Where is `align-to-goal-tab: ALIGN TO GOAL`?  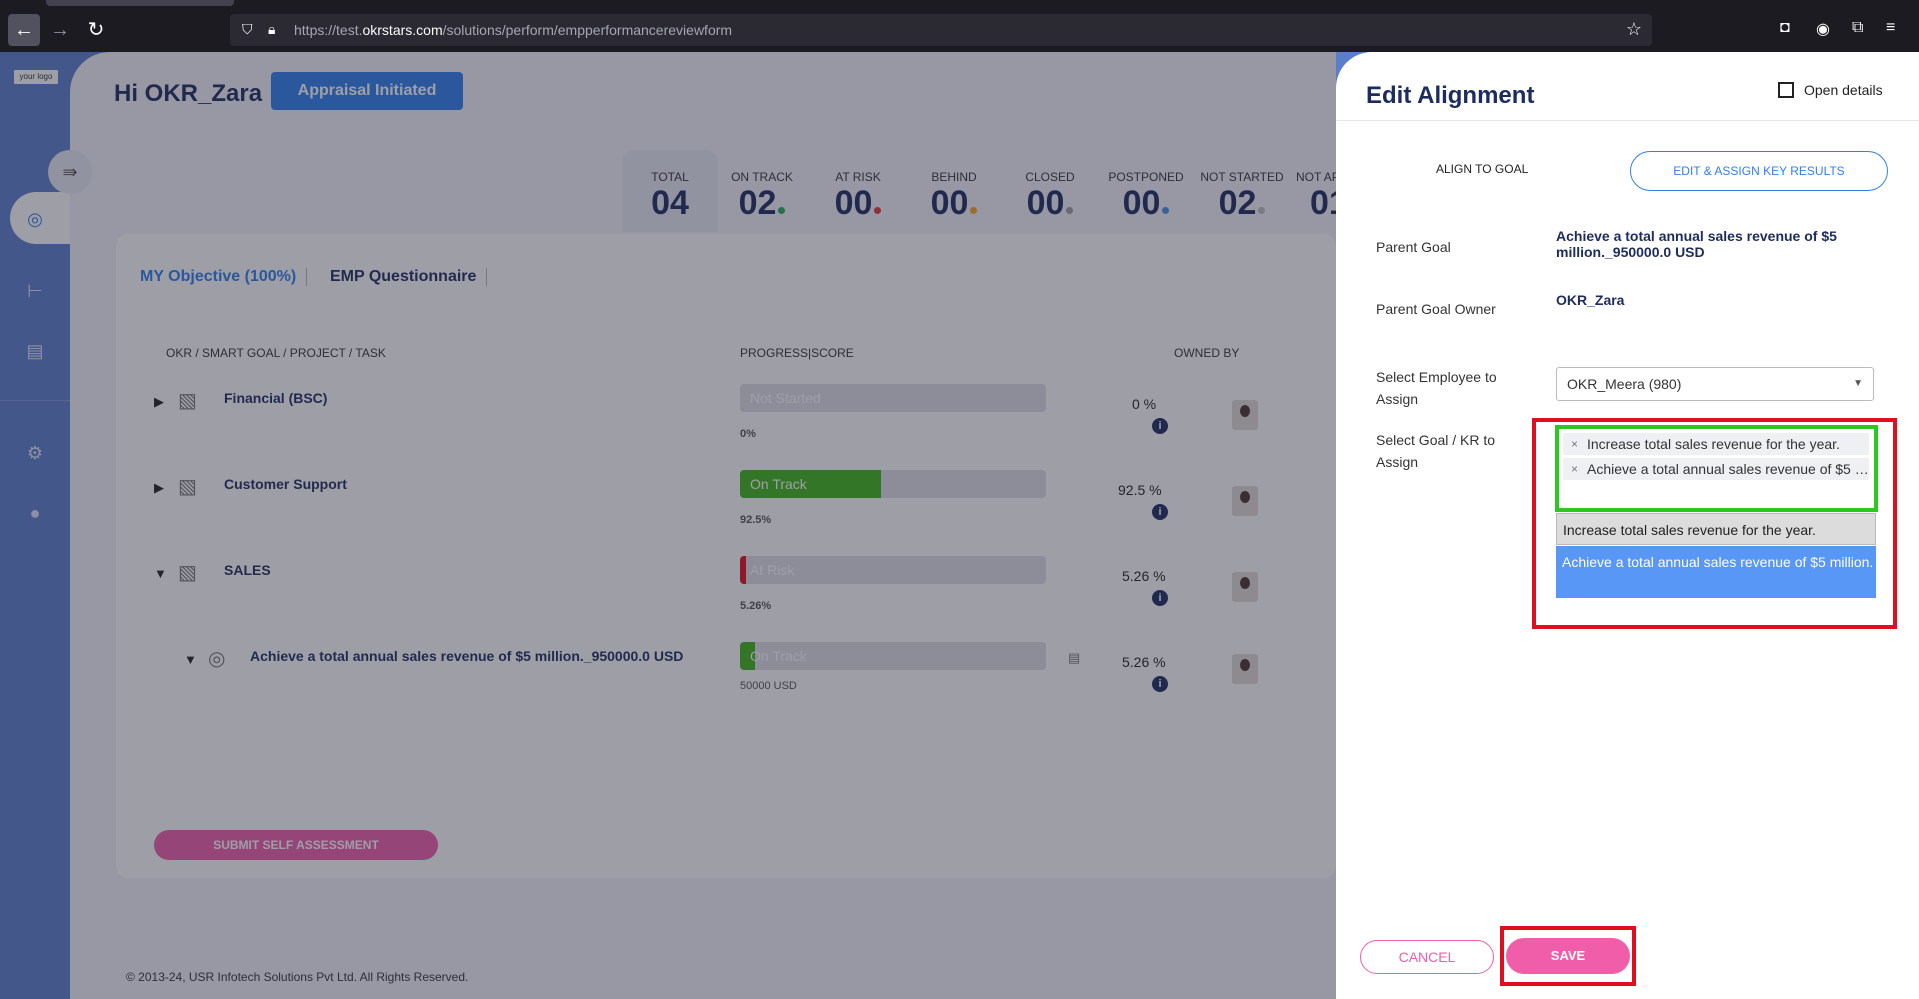
align-to-goal-tab: ALIGN TO GOAL is located at coordinates (1482, 169).